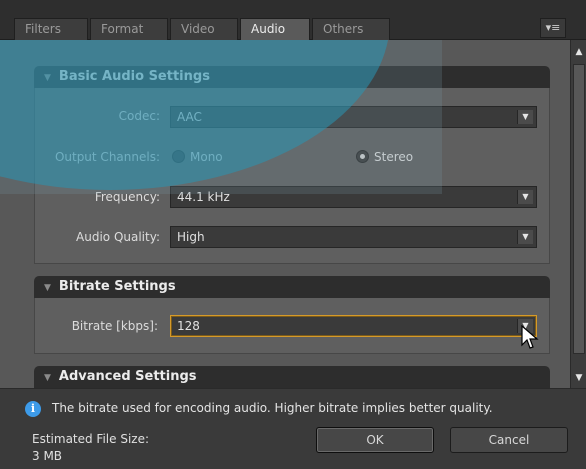 This screenshot has height=469, width=586. I want to click on codec-dropdown: AAC ▼, so click(353, 117).